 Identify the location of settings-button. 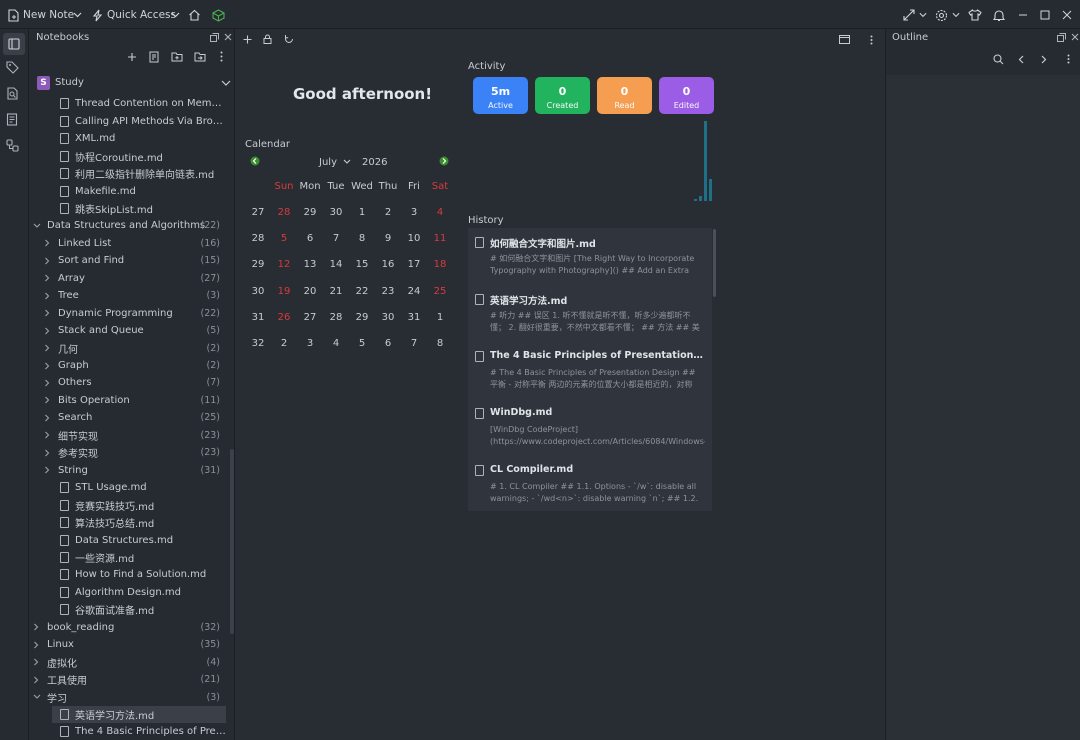
(947, 15).